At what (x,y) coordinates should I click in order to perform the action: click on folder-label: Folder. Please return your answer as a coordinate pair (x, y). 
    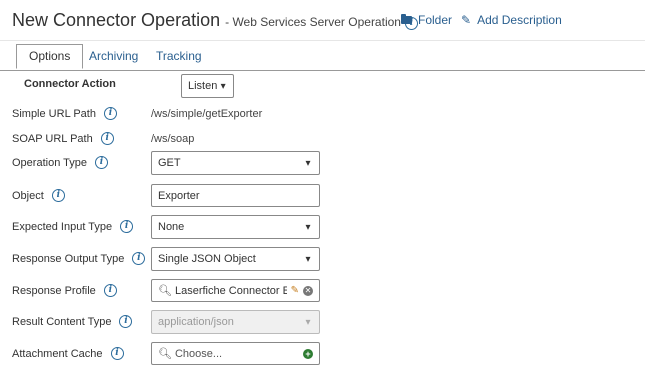
    Looking at the image, I should click on (435, 20).